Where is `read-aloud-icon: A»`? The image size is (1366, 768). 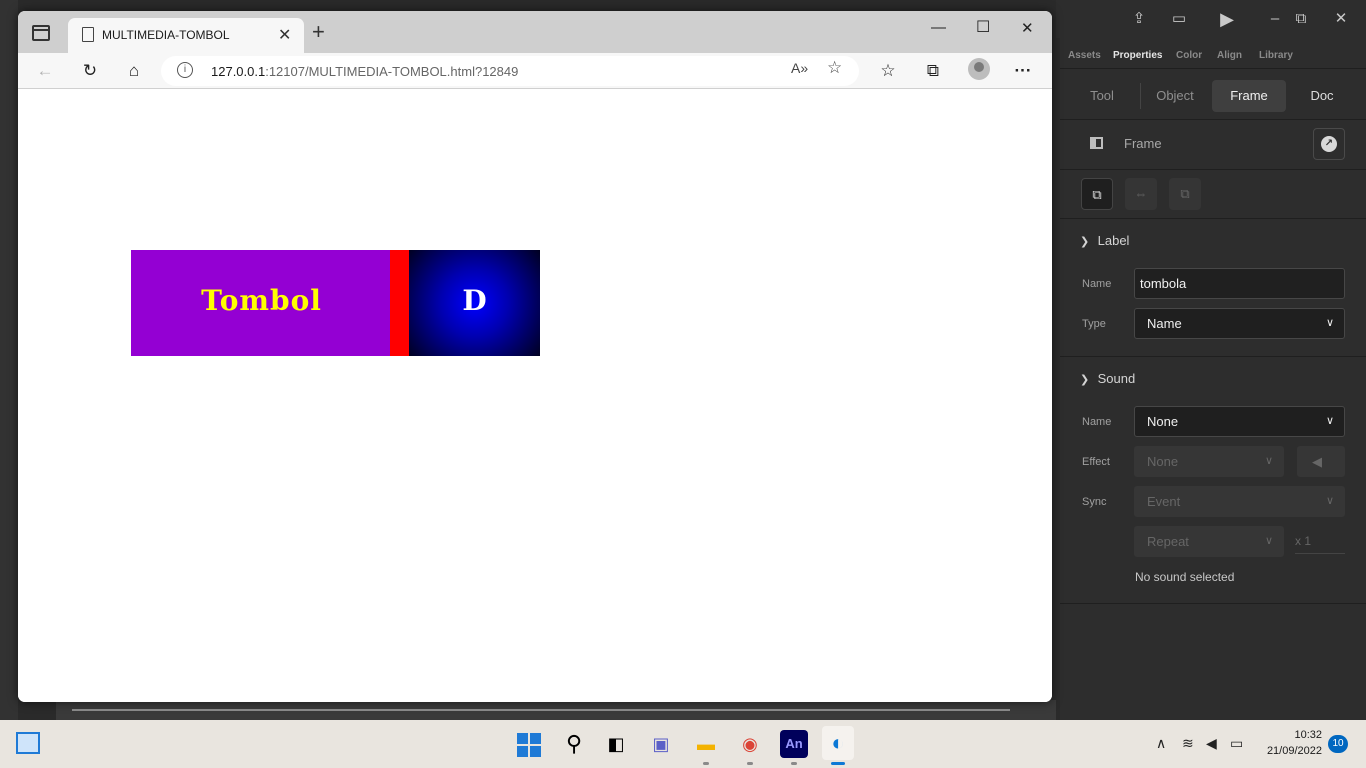 read-aloud-icon: A» is located at coordinates (799, 68).